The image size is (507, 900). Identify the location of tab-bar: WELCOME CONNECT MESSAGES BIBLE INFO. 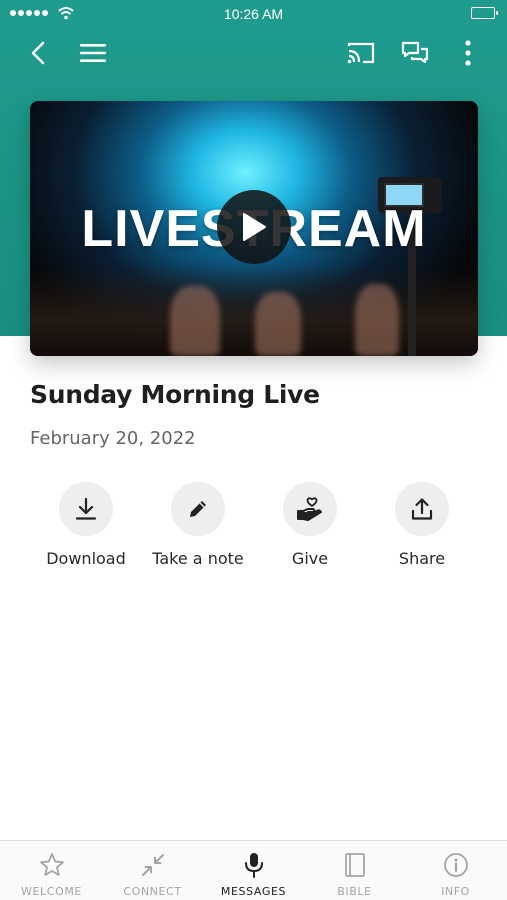
(253, 870).